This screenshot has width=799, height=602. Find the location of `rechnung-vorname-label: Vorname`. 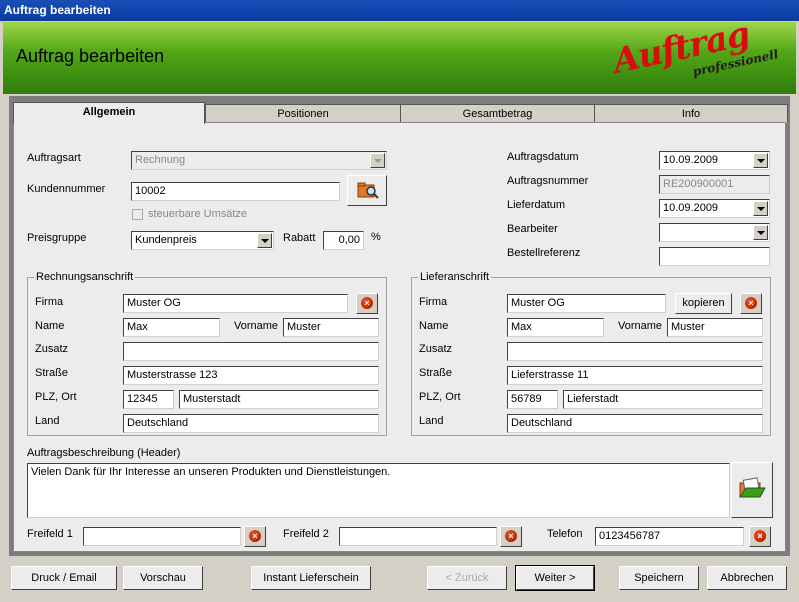

rechnung-vorname-label: Vorname is located at coordinates (256, 326).